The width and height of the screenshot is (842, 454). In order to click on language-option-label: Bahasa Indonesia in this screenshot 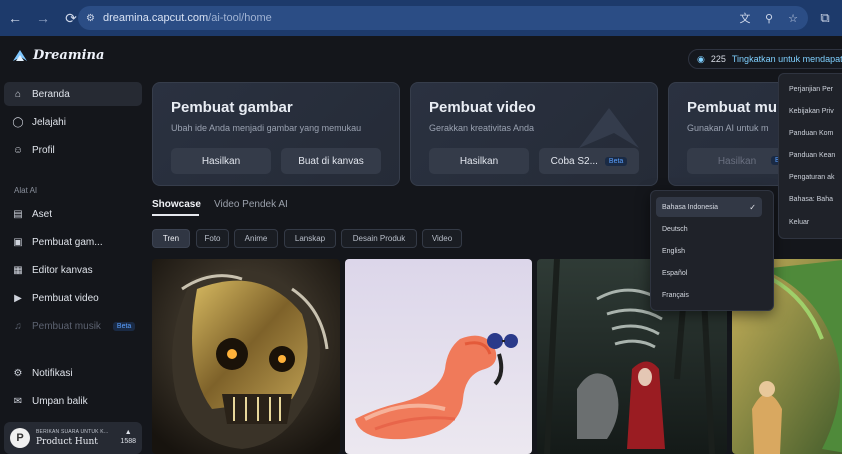, I will do `click(690, 207)`.